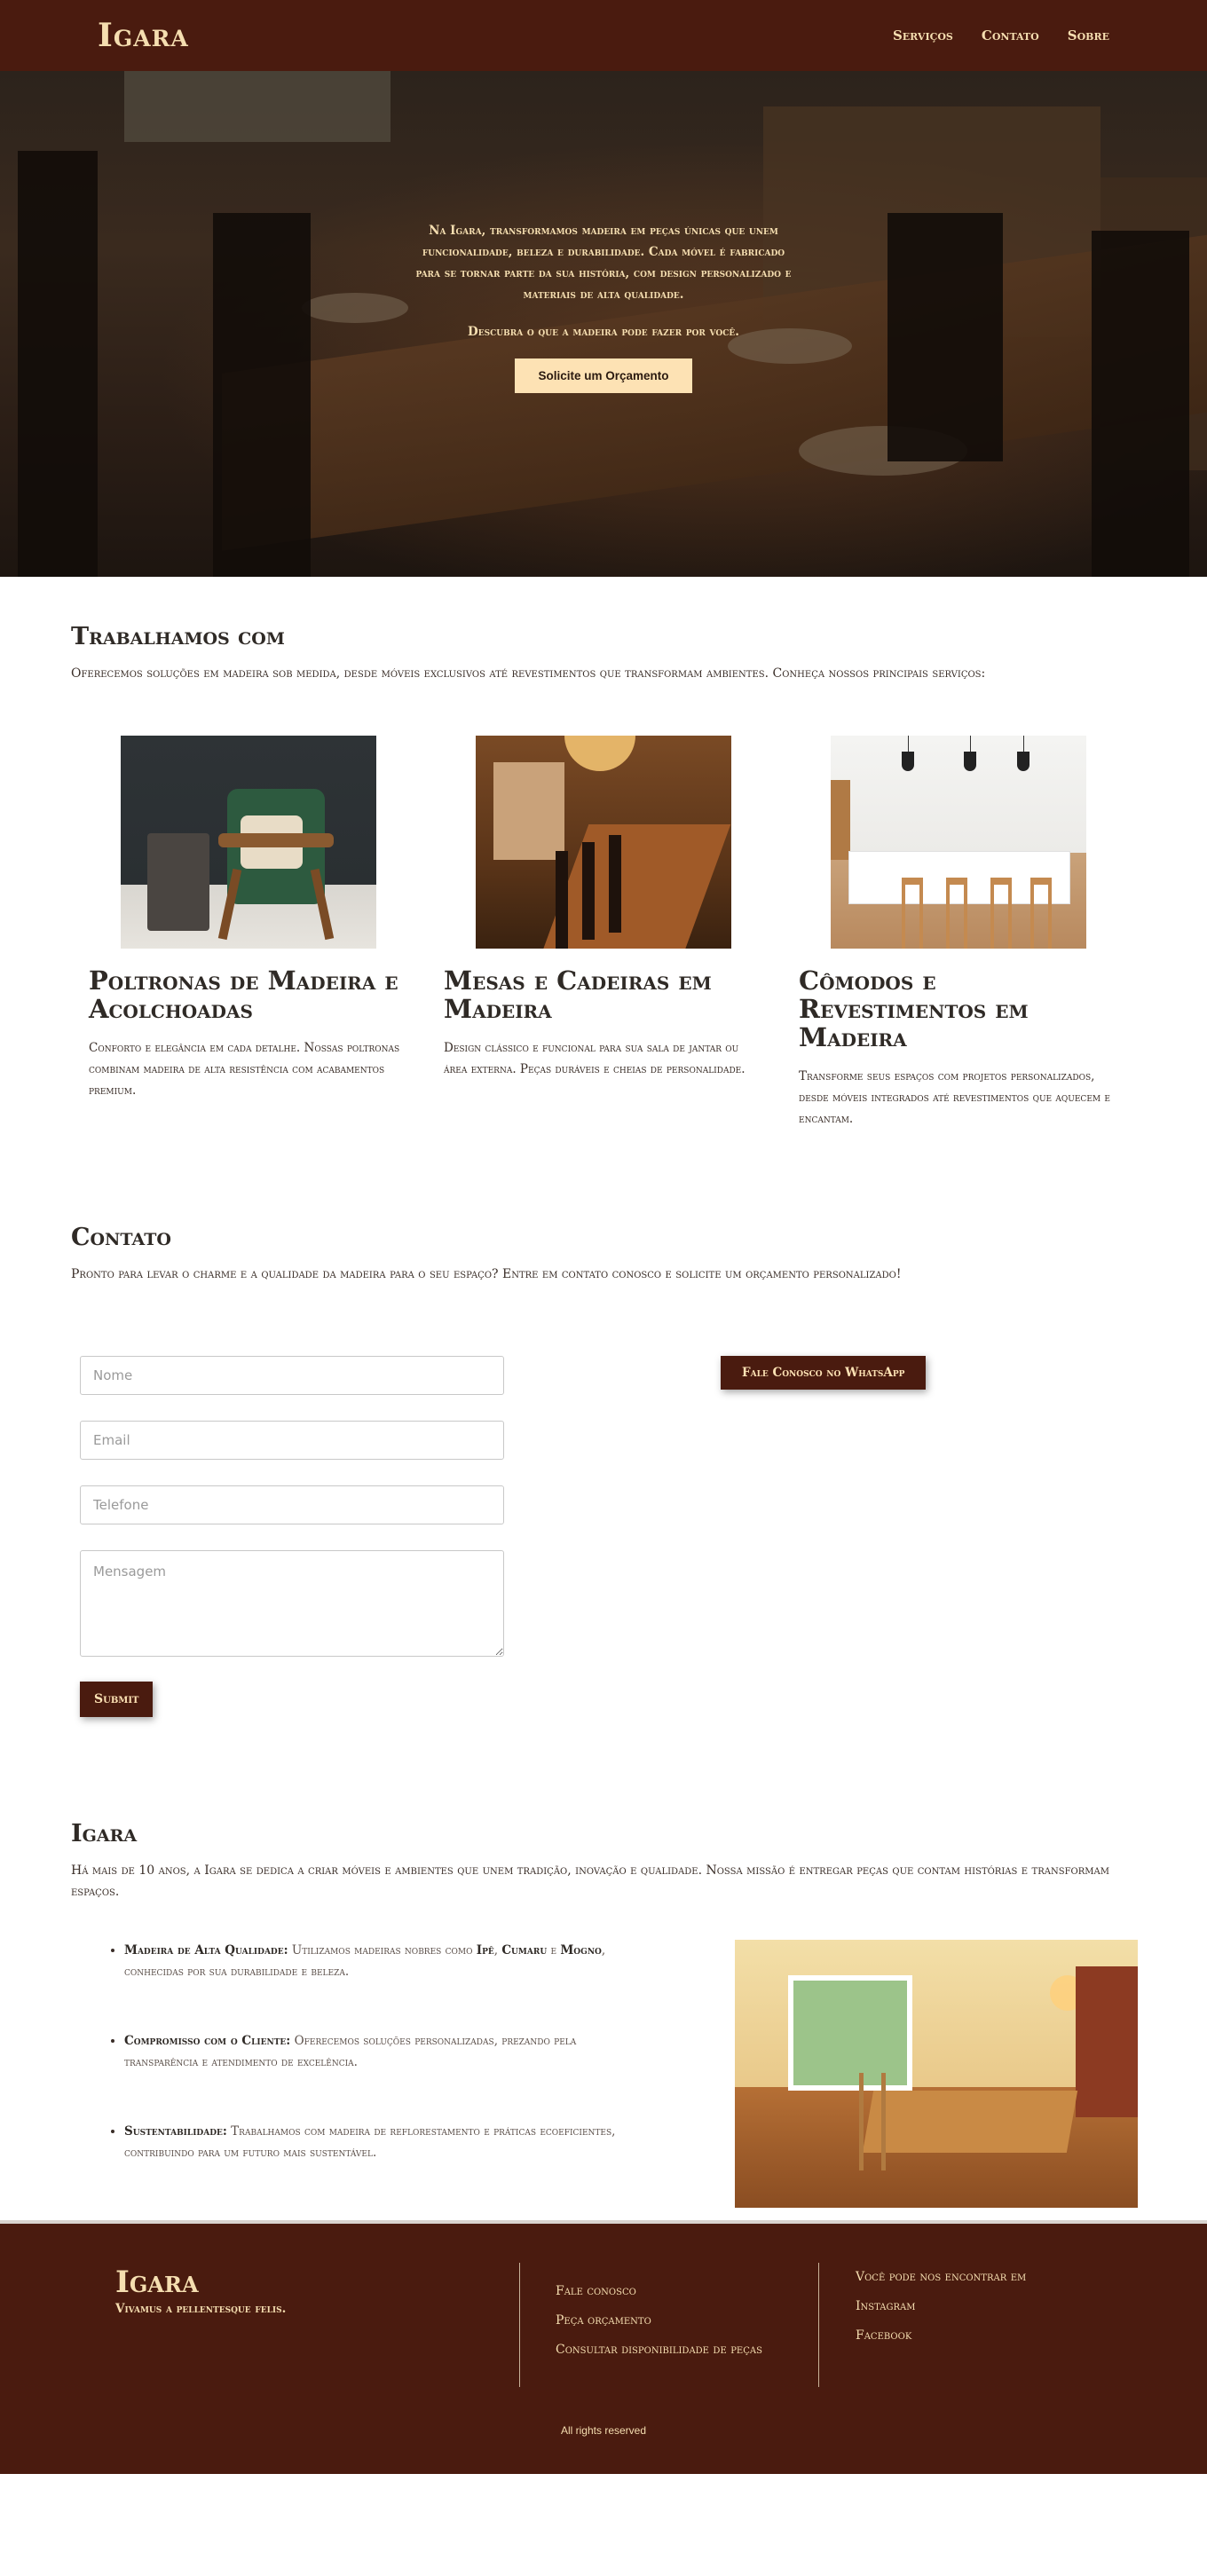 The height and width of the screenshot is (2576, 1207). What do you see at coordinates (178, 637) in the screenshot?
I see `services-title: Trabalhamos com` at bounding box center [178, 637].